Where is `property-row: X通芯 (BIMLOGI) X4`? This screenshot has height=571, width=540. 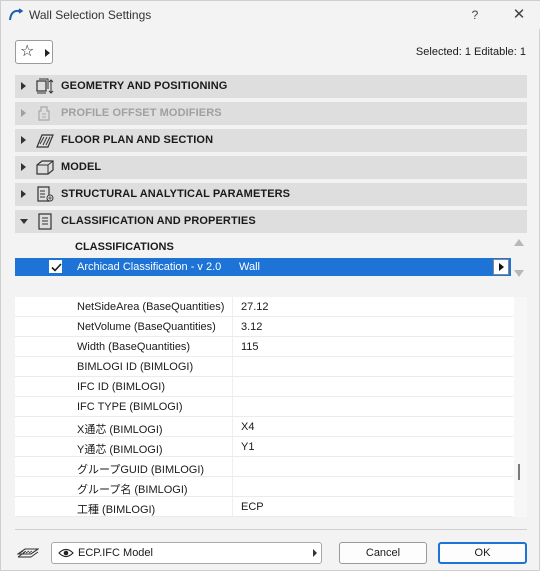 property-row: X通芯 (BIMLOGI) X4 is located at coordinates (264, 427).